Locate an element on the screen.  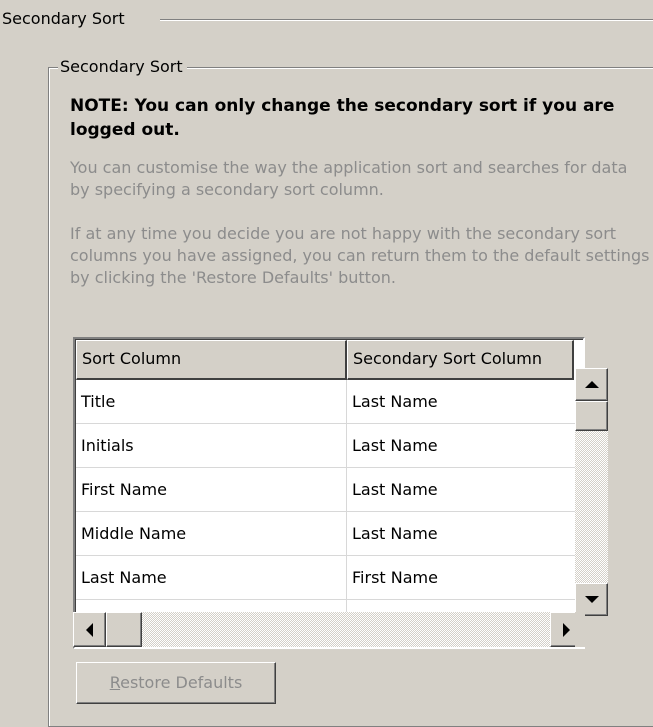
triangle-down-icon is located at coordinates (591, 599).